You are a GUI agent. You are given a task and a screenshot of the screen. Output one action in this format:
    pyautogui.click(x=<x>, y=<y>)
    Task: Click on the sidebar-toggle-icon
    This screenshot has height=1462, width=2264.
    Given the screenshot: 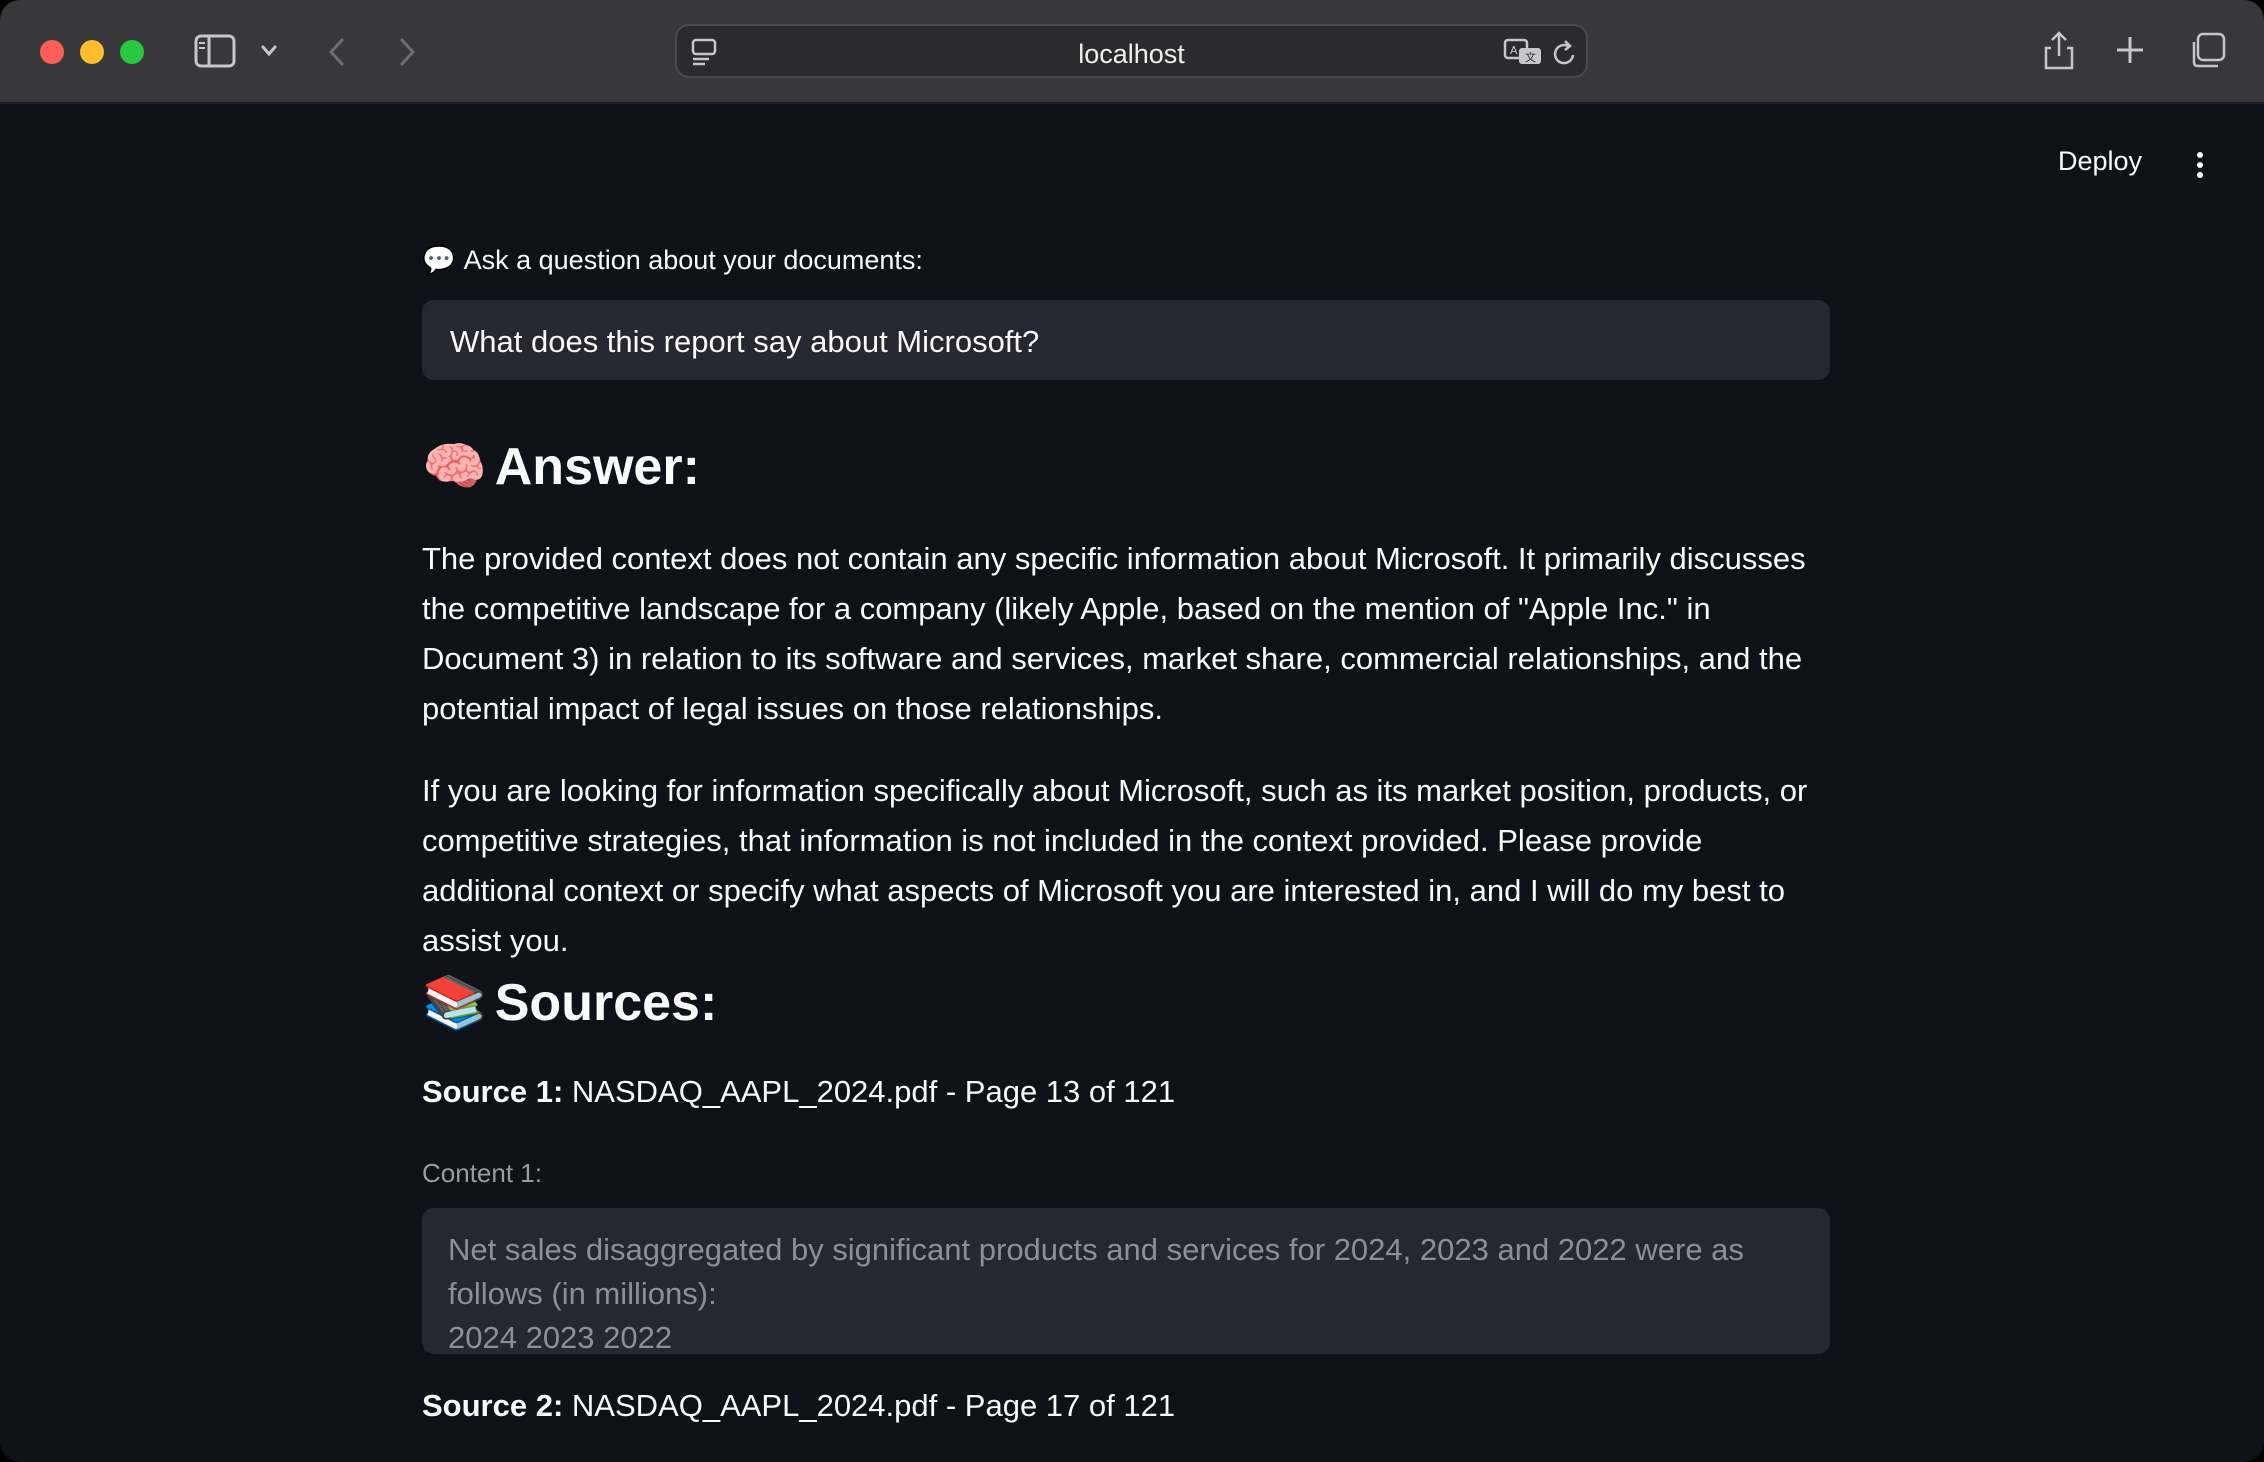 What is the action you would take?
    pyautogui.click(x=215, y=51)
    